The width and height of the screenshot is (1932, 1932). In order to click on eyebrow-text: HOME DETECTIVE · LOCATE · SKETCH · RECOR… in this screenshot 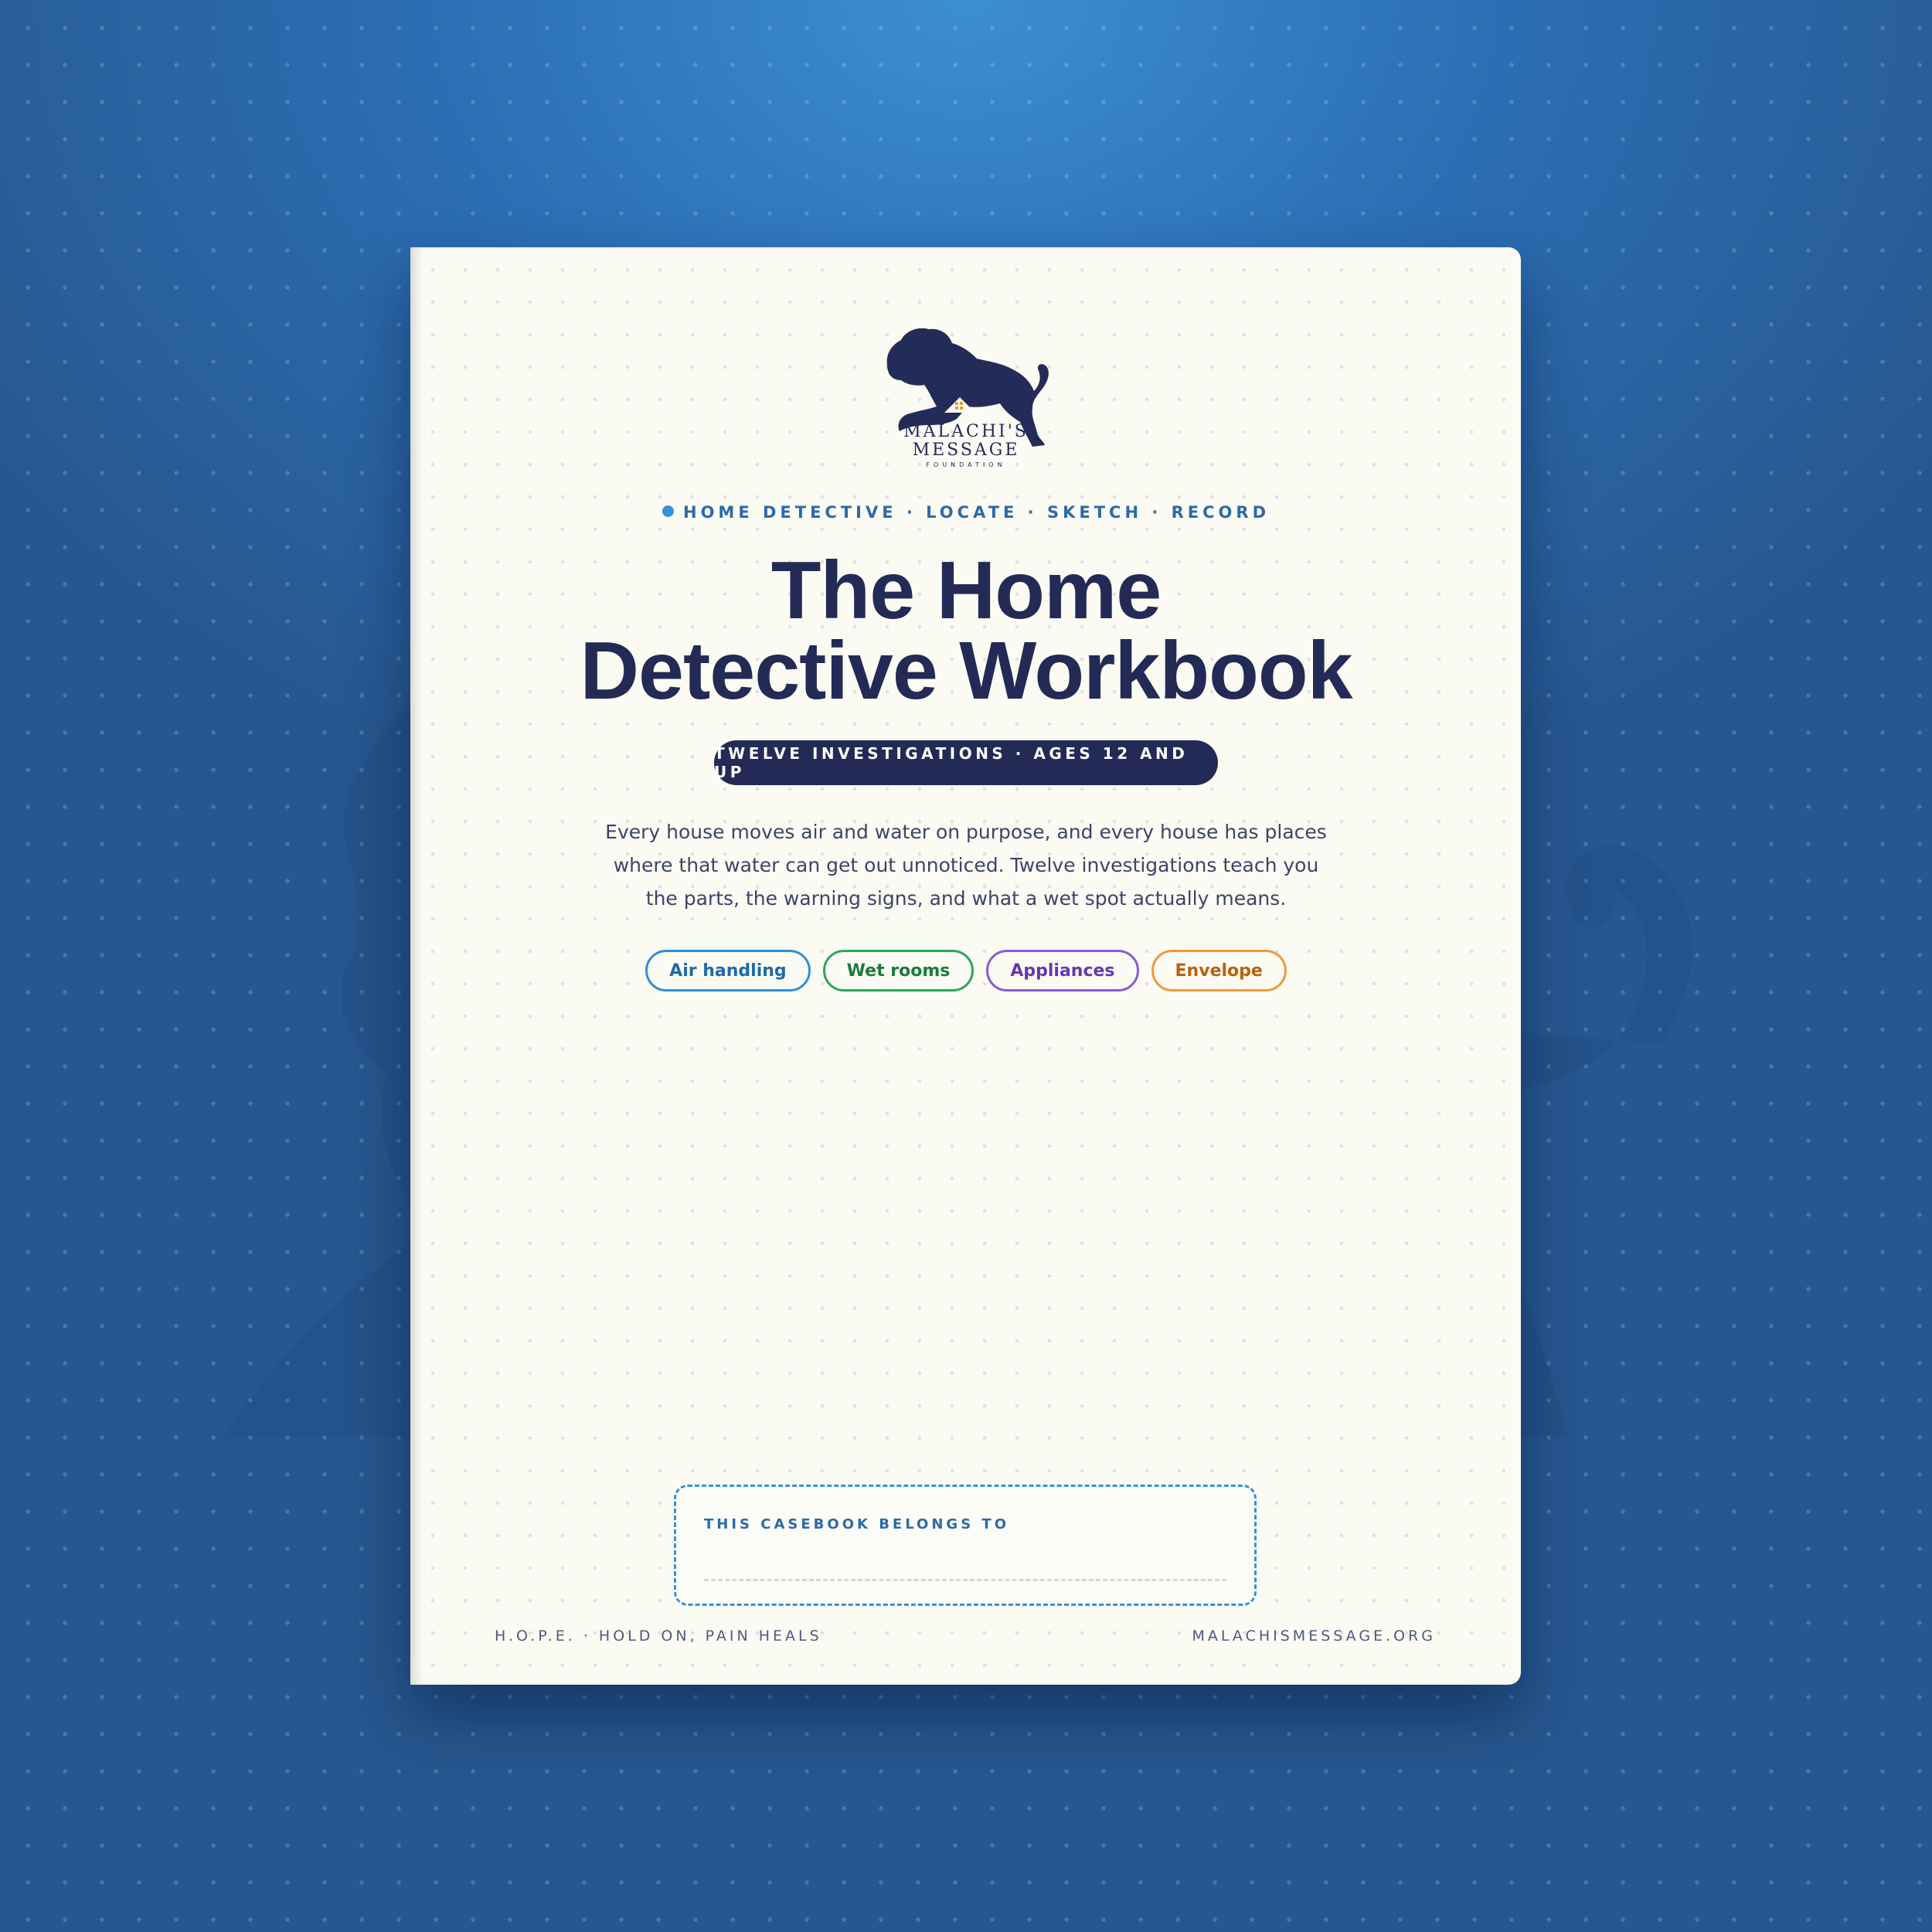, I will do `click(977, 512)`.